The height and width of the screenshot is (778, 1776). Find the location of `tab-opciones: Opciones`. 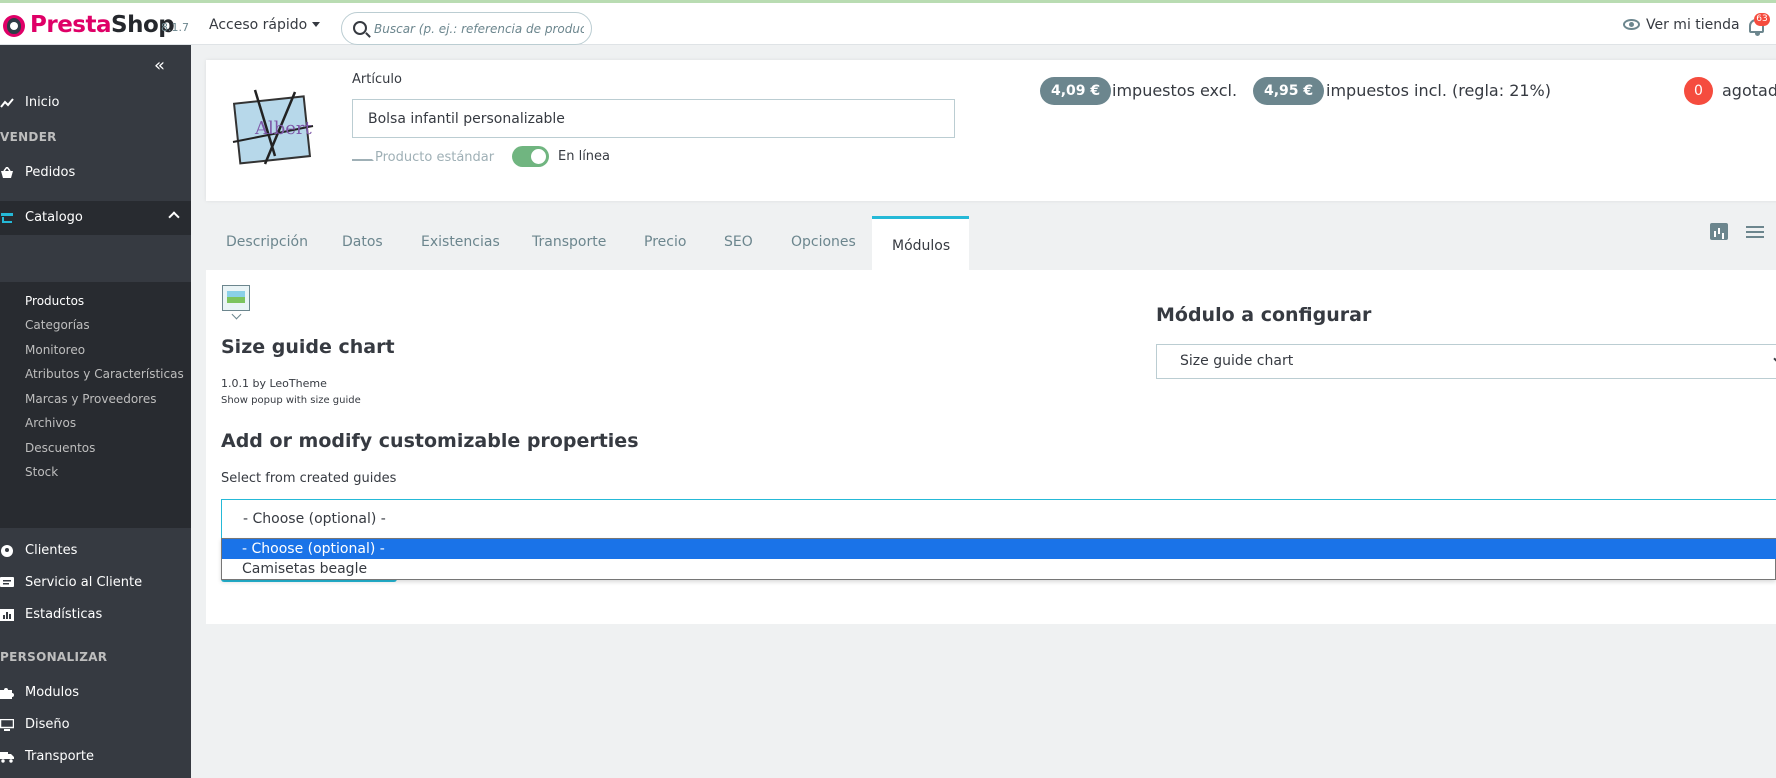

tab-opciones: Opciones is located at coordinates (823, 242).